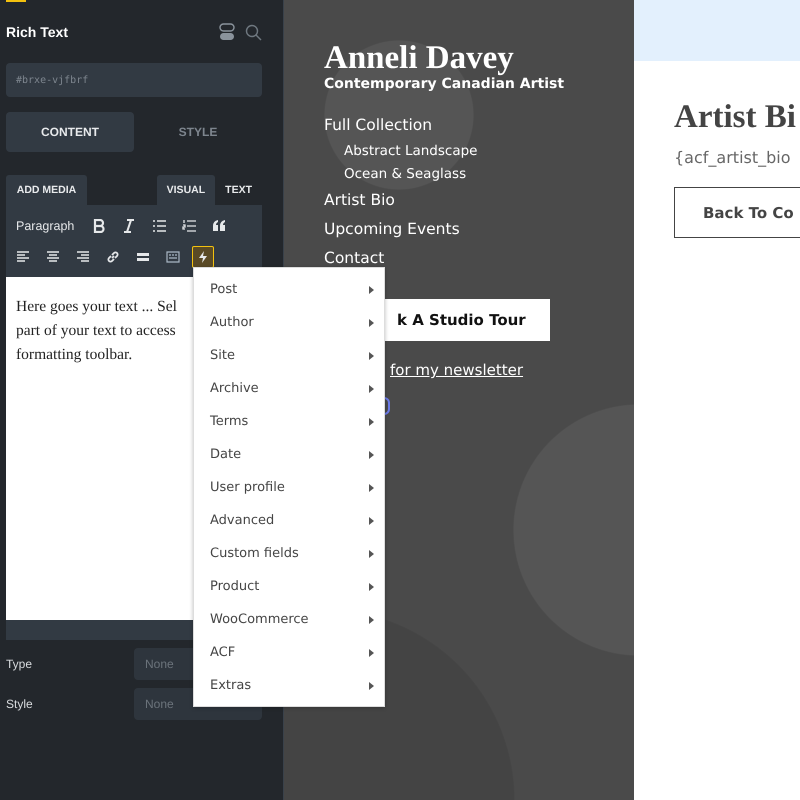 This screenshot has width=800, height=800. I want to click on panel-title: Rich Text, so click(37, 32).